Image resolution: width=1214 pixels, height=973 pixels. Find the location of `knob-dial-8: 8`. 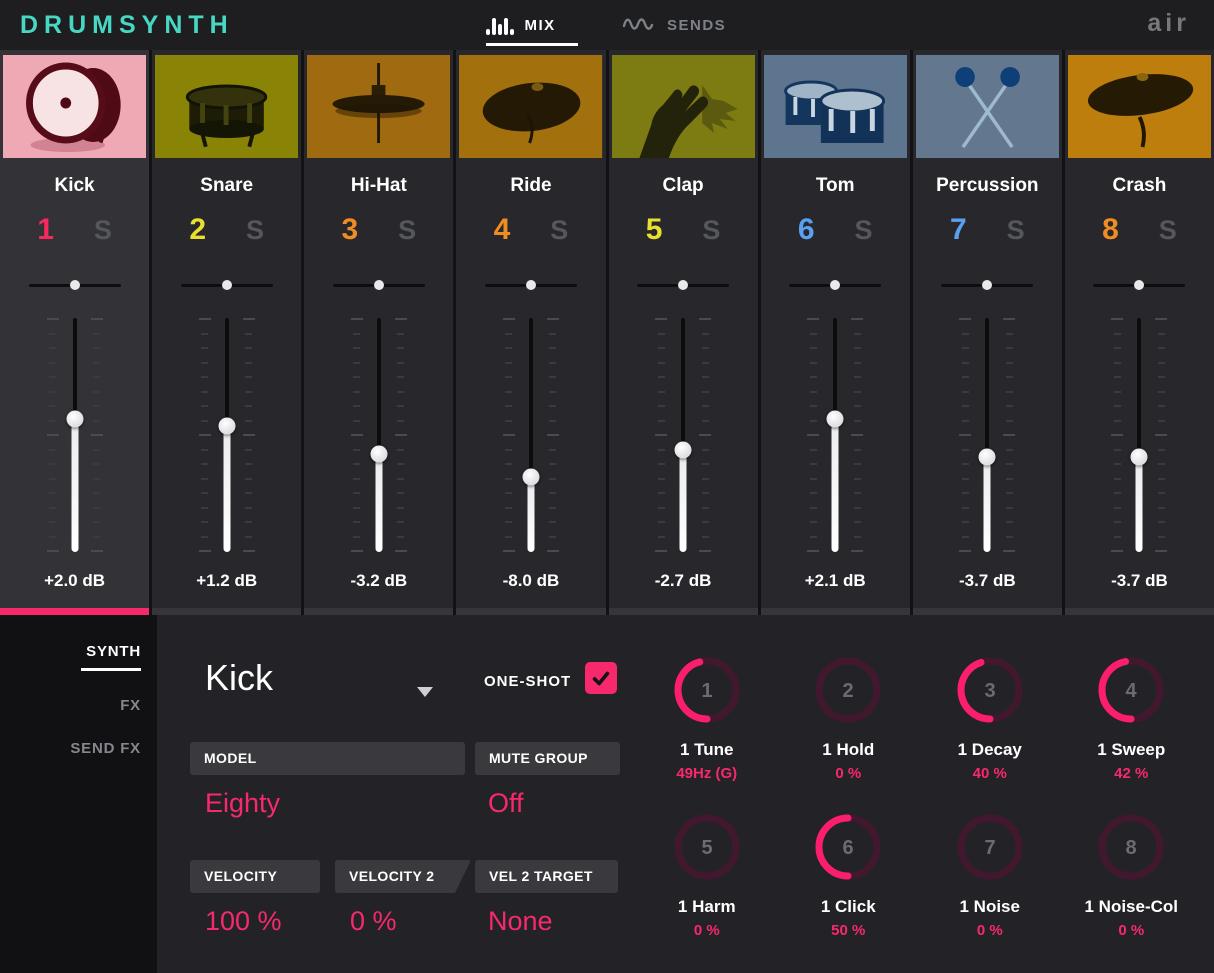

knob-dial-8: 8 is located at coordinates (1131, 847).